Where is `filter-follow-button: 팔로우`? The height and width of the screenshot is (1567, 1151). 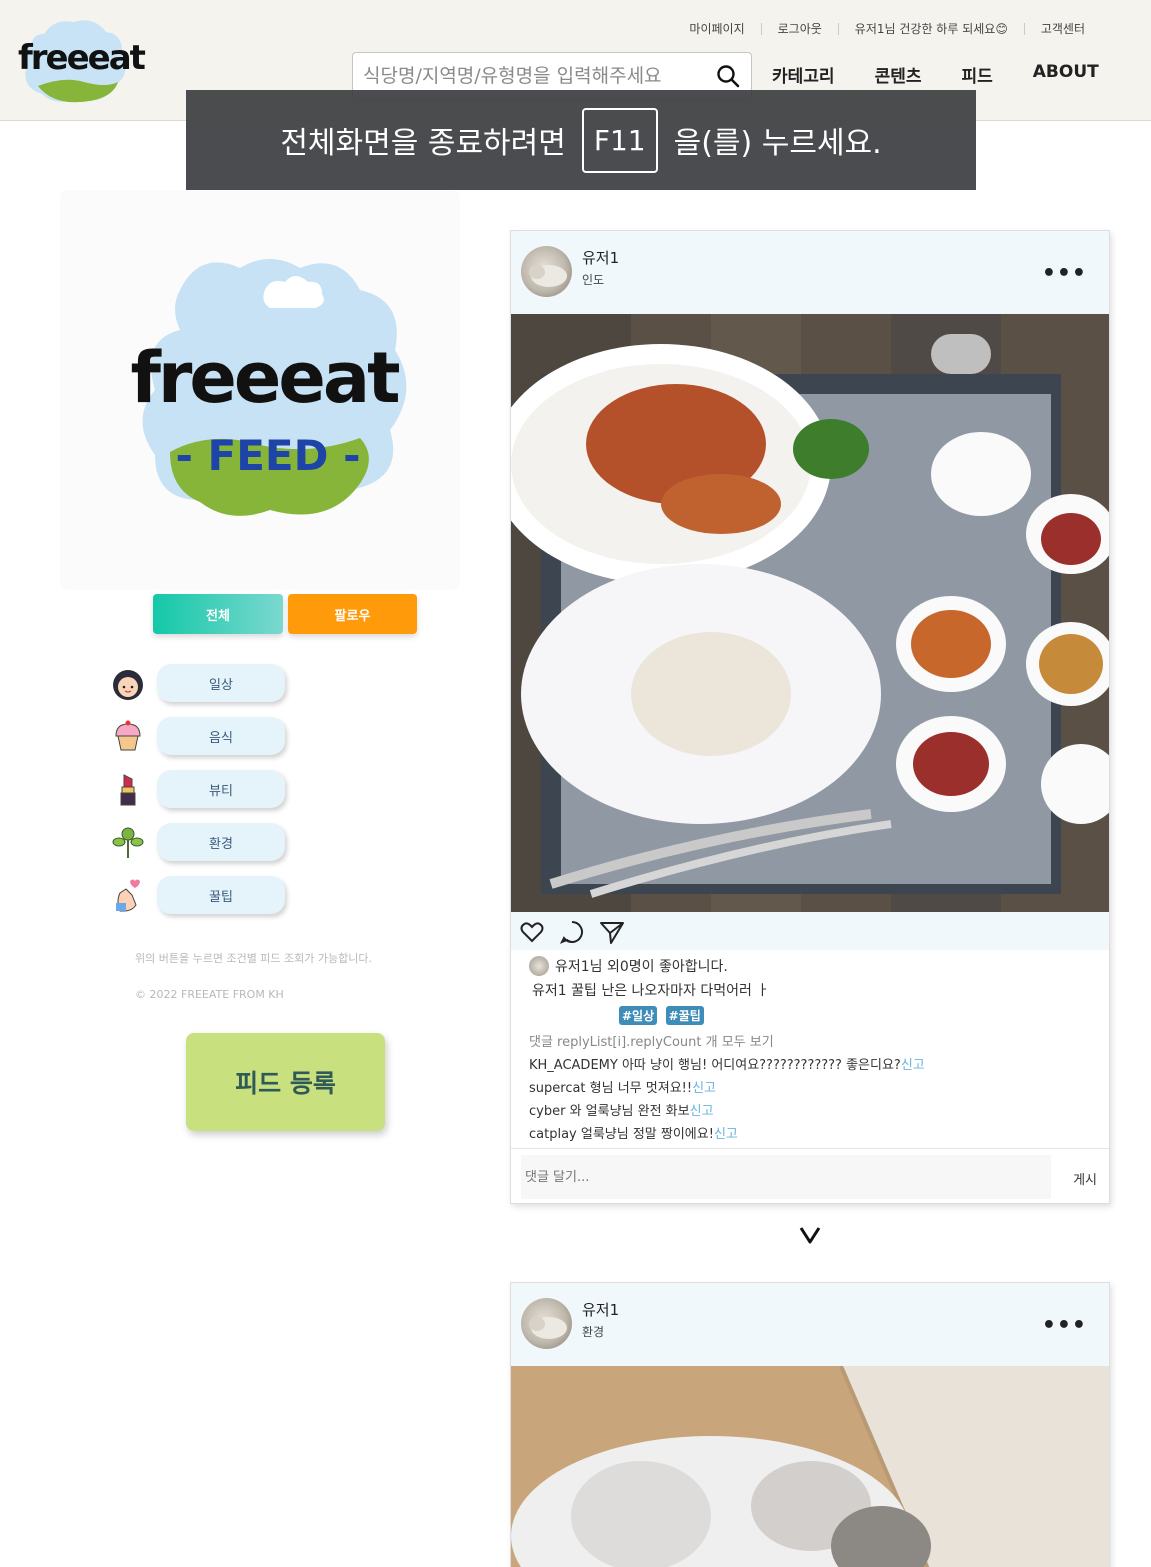 filter-follow-button: 팔로우 is located at coordinates (352, 614).